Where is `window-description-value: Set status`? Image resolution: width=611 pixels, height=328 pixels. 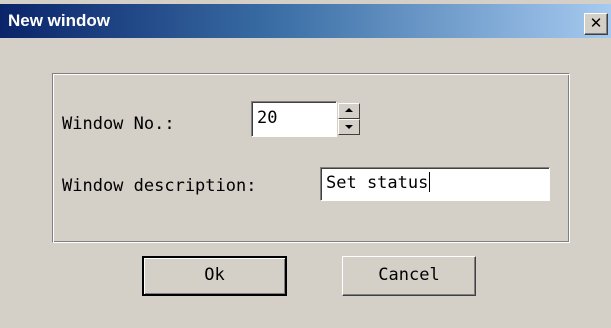
window-description-value: Set status is located at coordinates (377, 183).